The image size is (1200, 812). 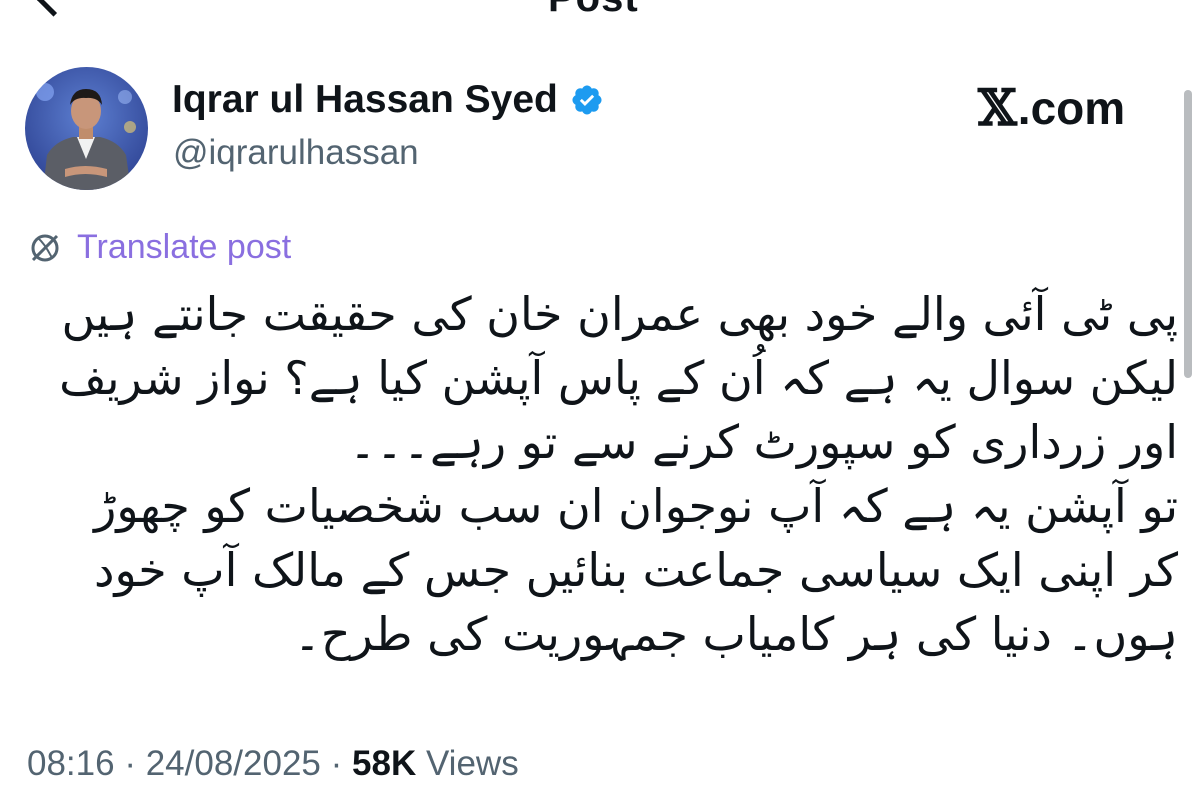 I want to click on translate-post-link: Translate post, so click(x=159, y=247).